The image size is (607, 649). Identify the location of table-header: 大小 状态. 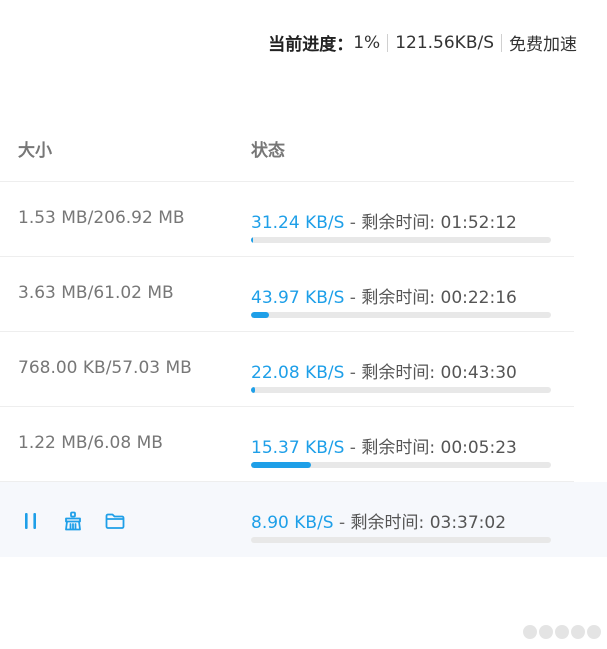
(287, 150).